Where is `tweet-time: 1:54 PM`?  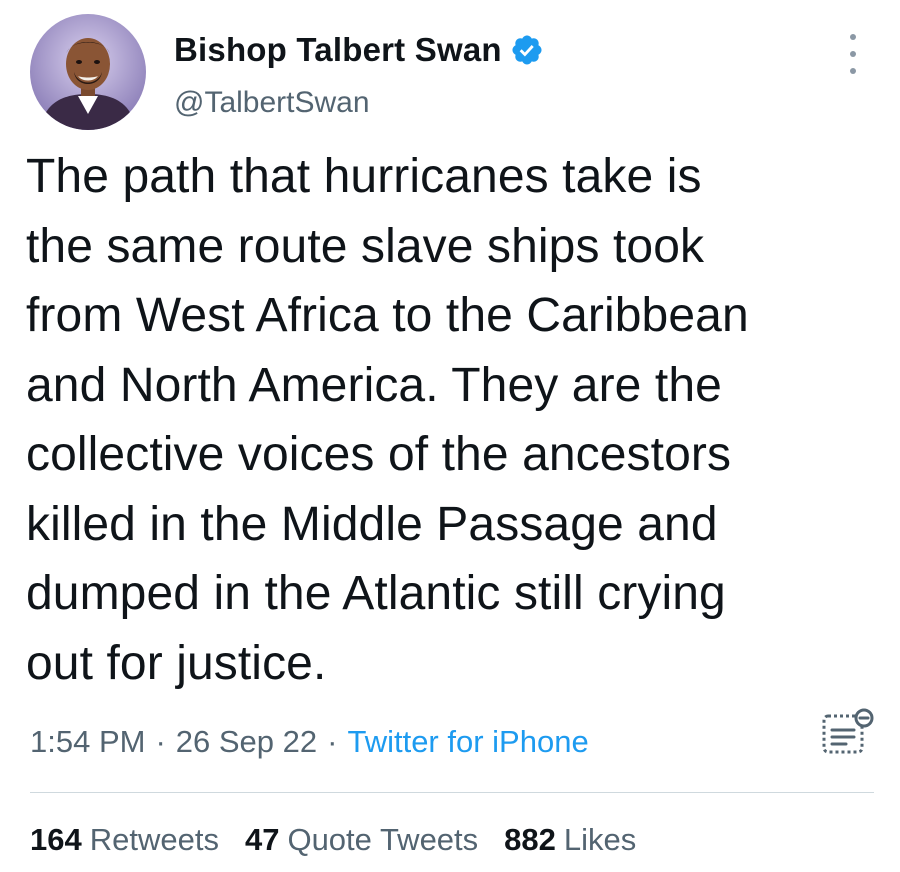 tweet-time: 1:54 PM is located at coordinates (87, 742).